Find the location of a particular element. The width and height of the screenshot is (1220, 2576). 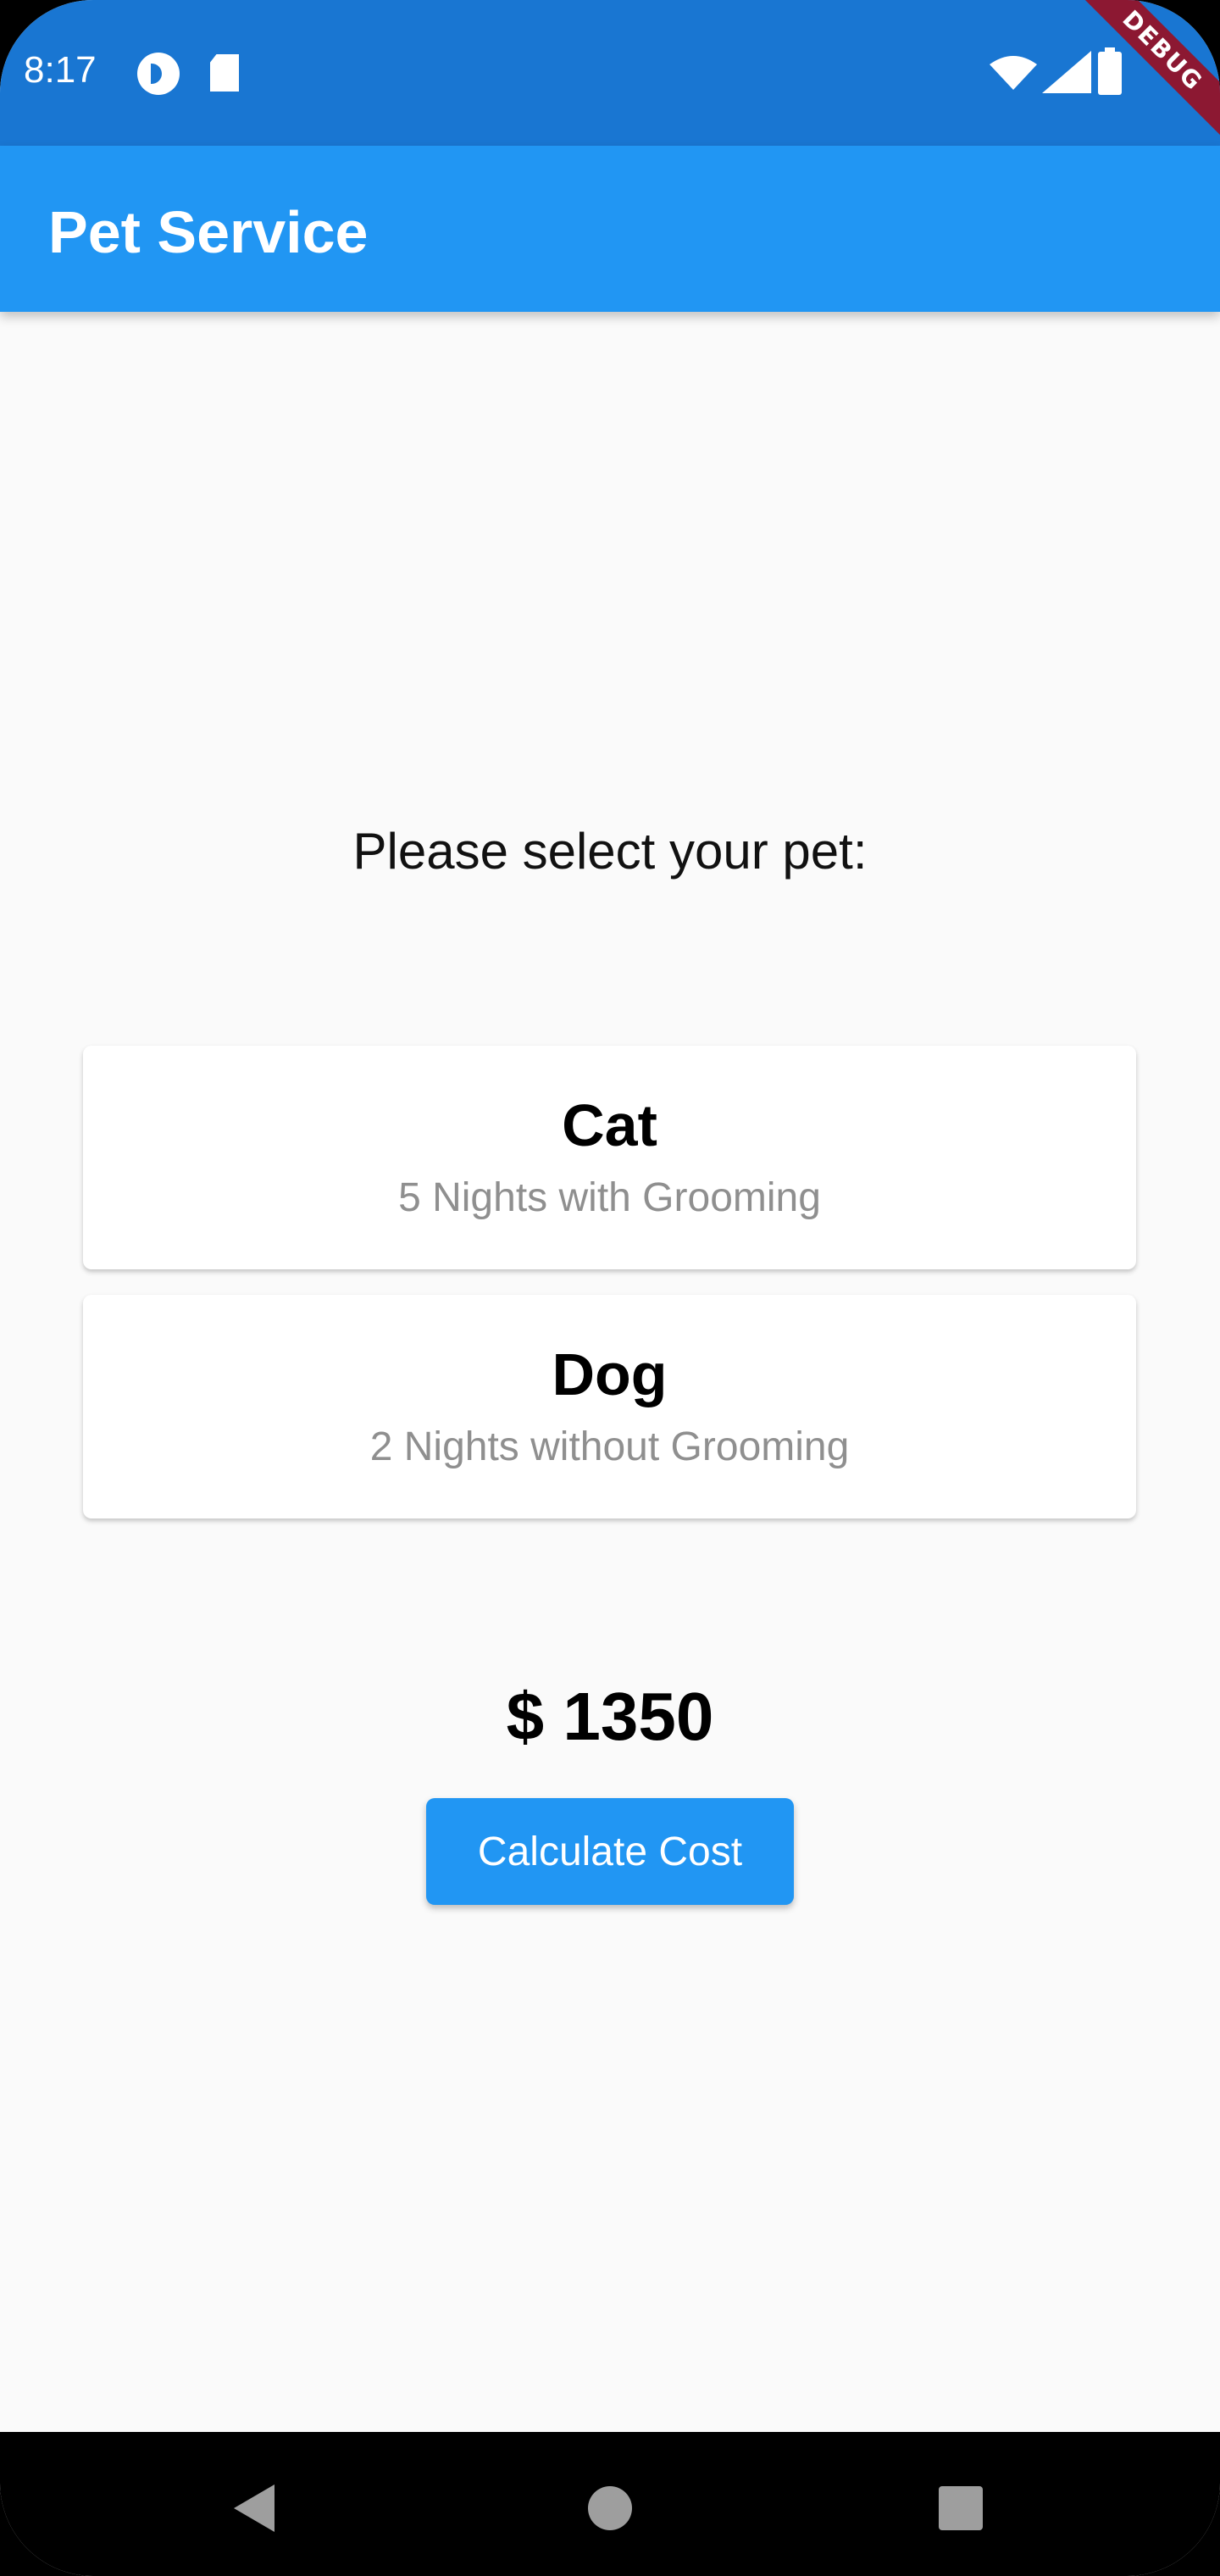

app-title: Pet Service is located at coordinates (208, 232).